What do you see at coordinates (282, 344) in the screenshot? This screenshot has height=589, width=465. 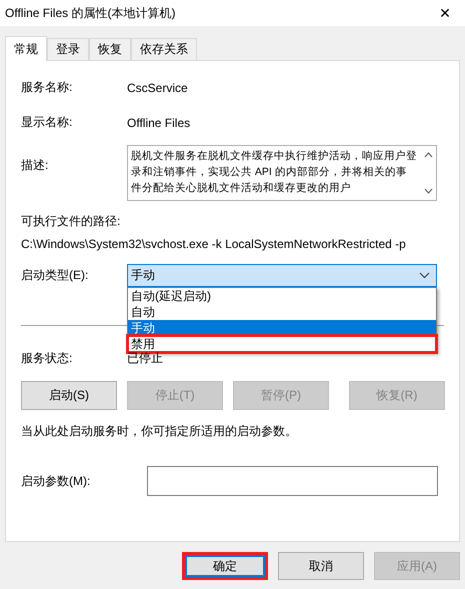 I see `dropdown-option: 禁用` at bounding box center [282, 344].